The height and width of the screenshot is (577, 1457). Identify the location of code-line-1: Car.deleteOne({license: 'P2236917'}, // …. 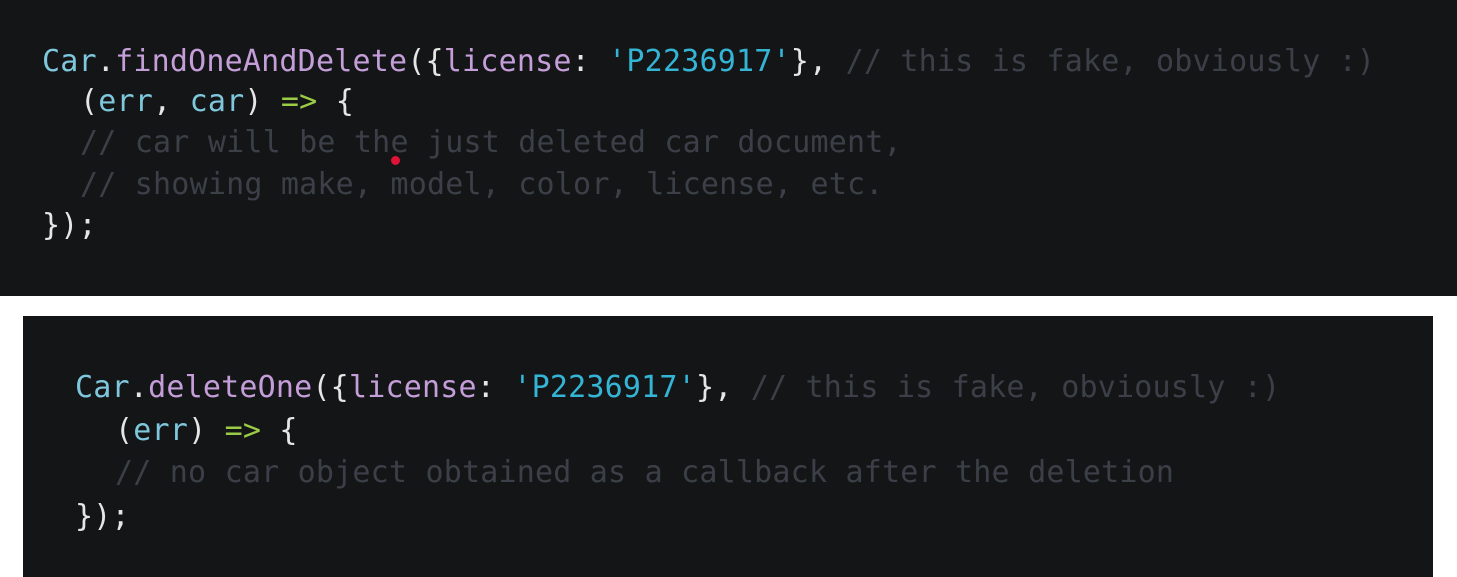
(677, 388).